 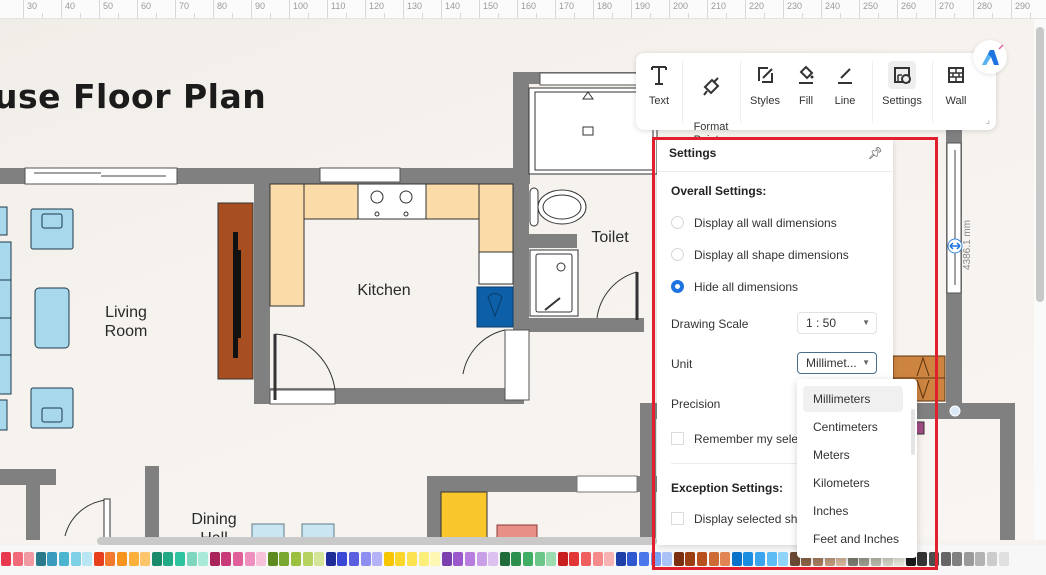 I want to click on unit-option-millimeters: Millimeters, so click(x=853, y=399).